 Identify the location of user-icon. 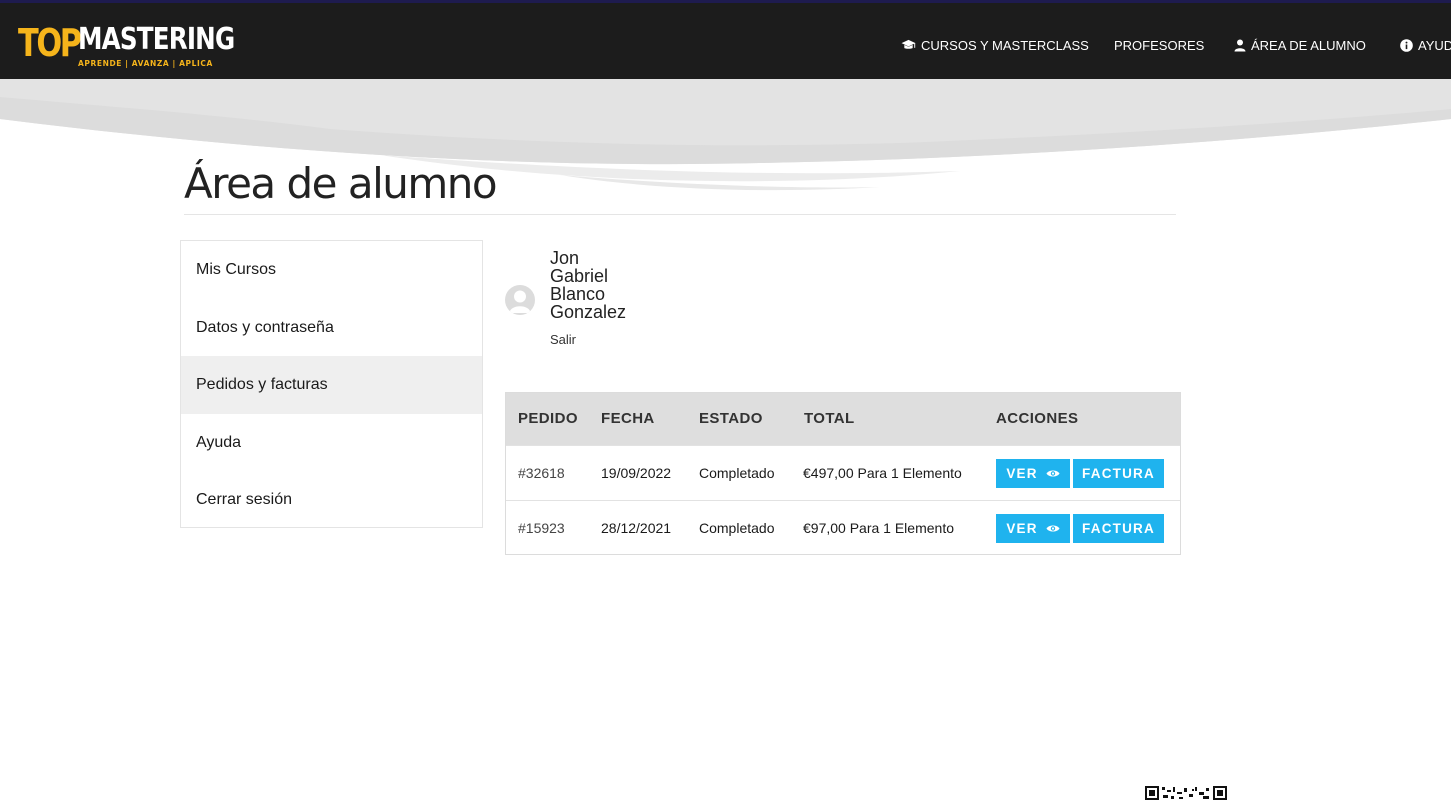
(1240, 45).